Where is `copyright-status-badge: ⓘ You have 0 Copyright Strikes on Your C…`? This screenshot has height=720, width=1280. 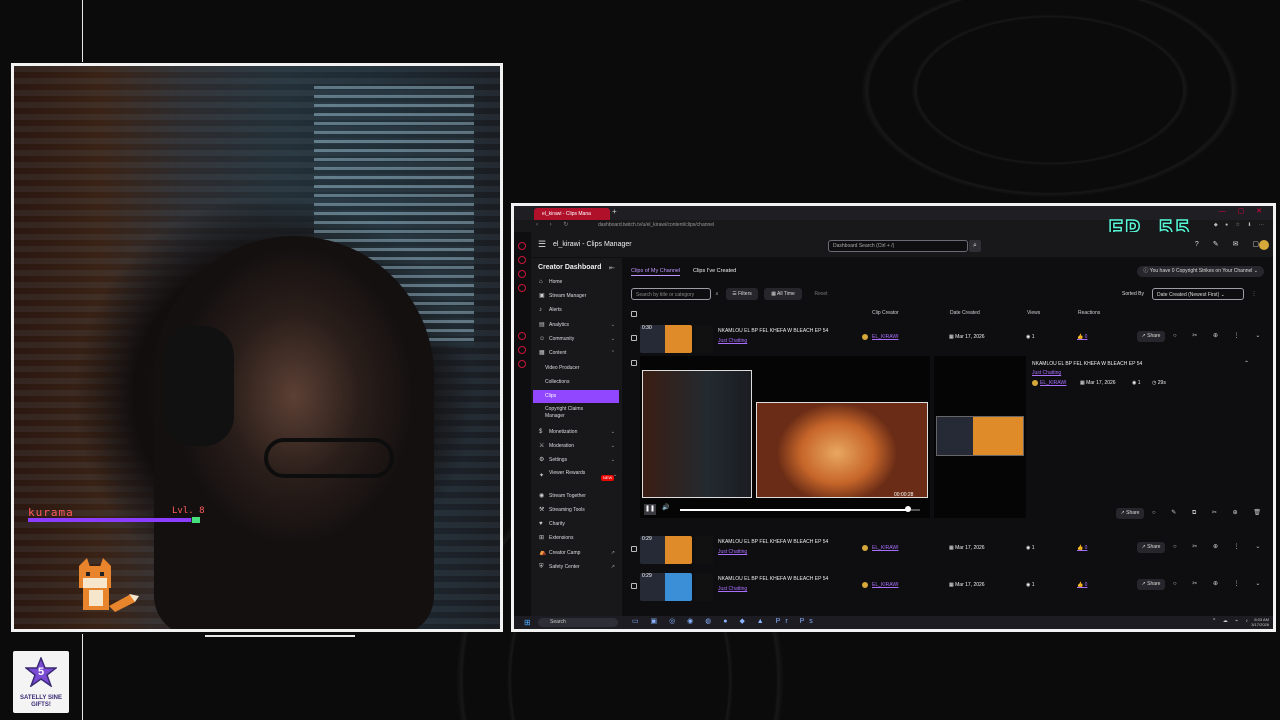
copyright-status-badge: ⓘ You have 0 Copyright Strikes on Your C… is located at coordinates (1200, 271).